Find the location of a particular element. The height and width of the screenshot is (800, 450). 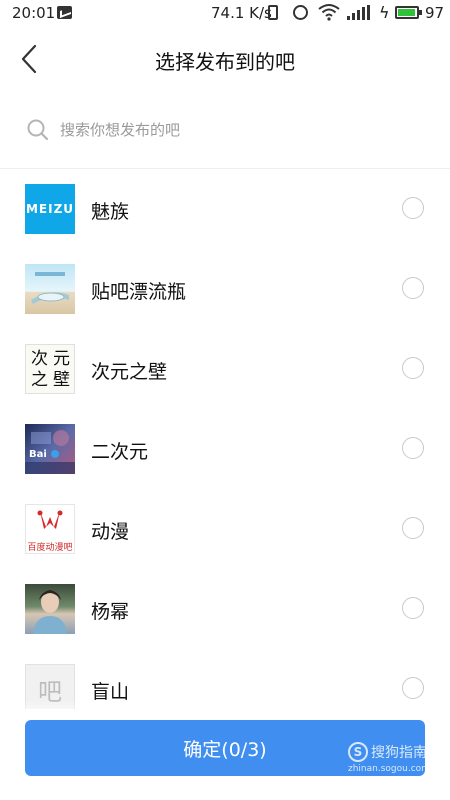

avatar-logo-text: MEIZU is located at coordinates (50, 209).